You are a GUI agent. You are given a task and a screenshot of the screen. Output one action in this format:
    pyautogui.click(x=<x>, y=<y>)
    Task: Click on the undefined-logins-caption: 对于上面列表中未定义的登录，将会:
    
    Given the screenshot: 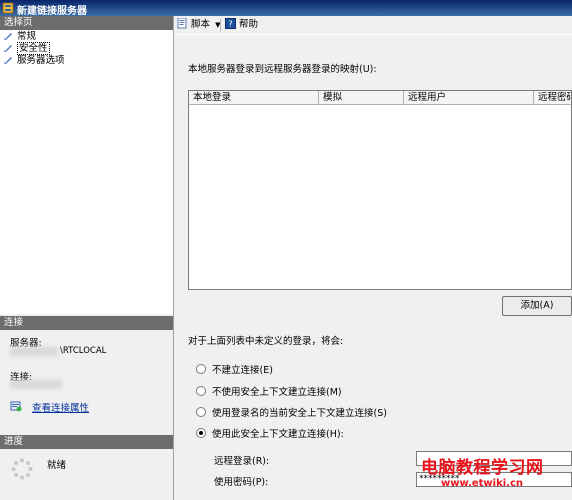 What is the action you would take?
    pyautogui.click(x=266, y=341)
    